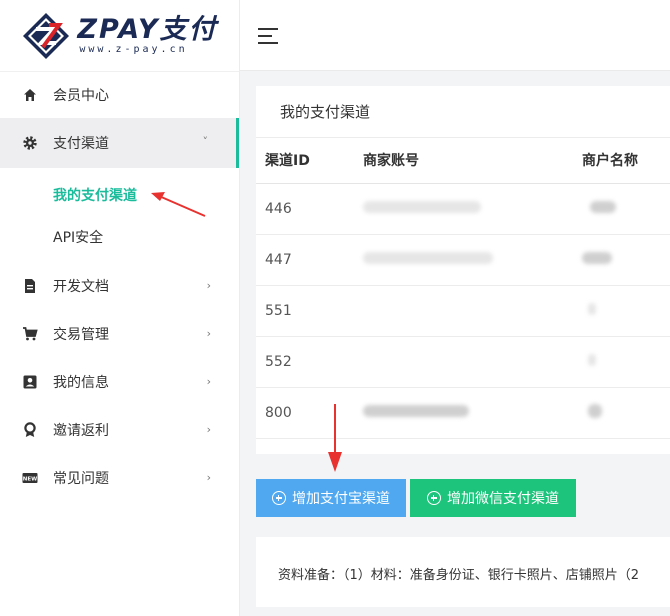 The image size is (670, 616). Describe the element at coordinates (119, 382) in the screenshot. I see `sidebar-item-my-info: 我的信息 ›` at that location.